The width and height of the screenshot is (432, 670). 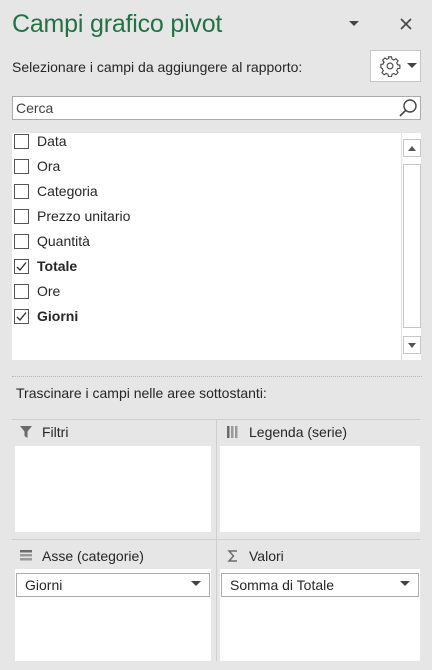 I want to click on field-item-totale: Totale, so click(x=45, y=266).